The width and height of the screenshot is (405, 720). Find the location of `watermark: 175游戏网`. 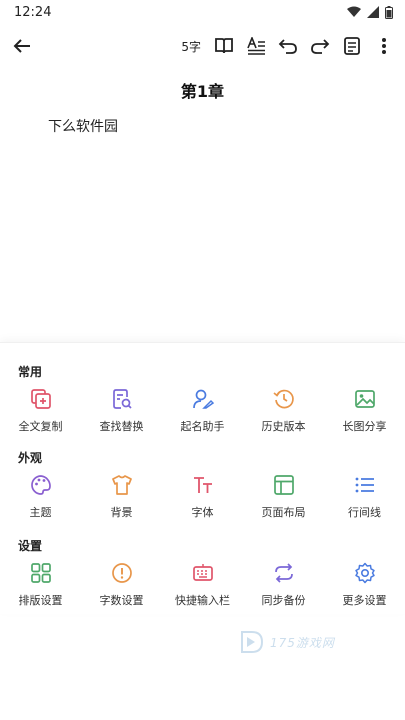

watermark: 175游戏网 is located at coordinates (286, 642).